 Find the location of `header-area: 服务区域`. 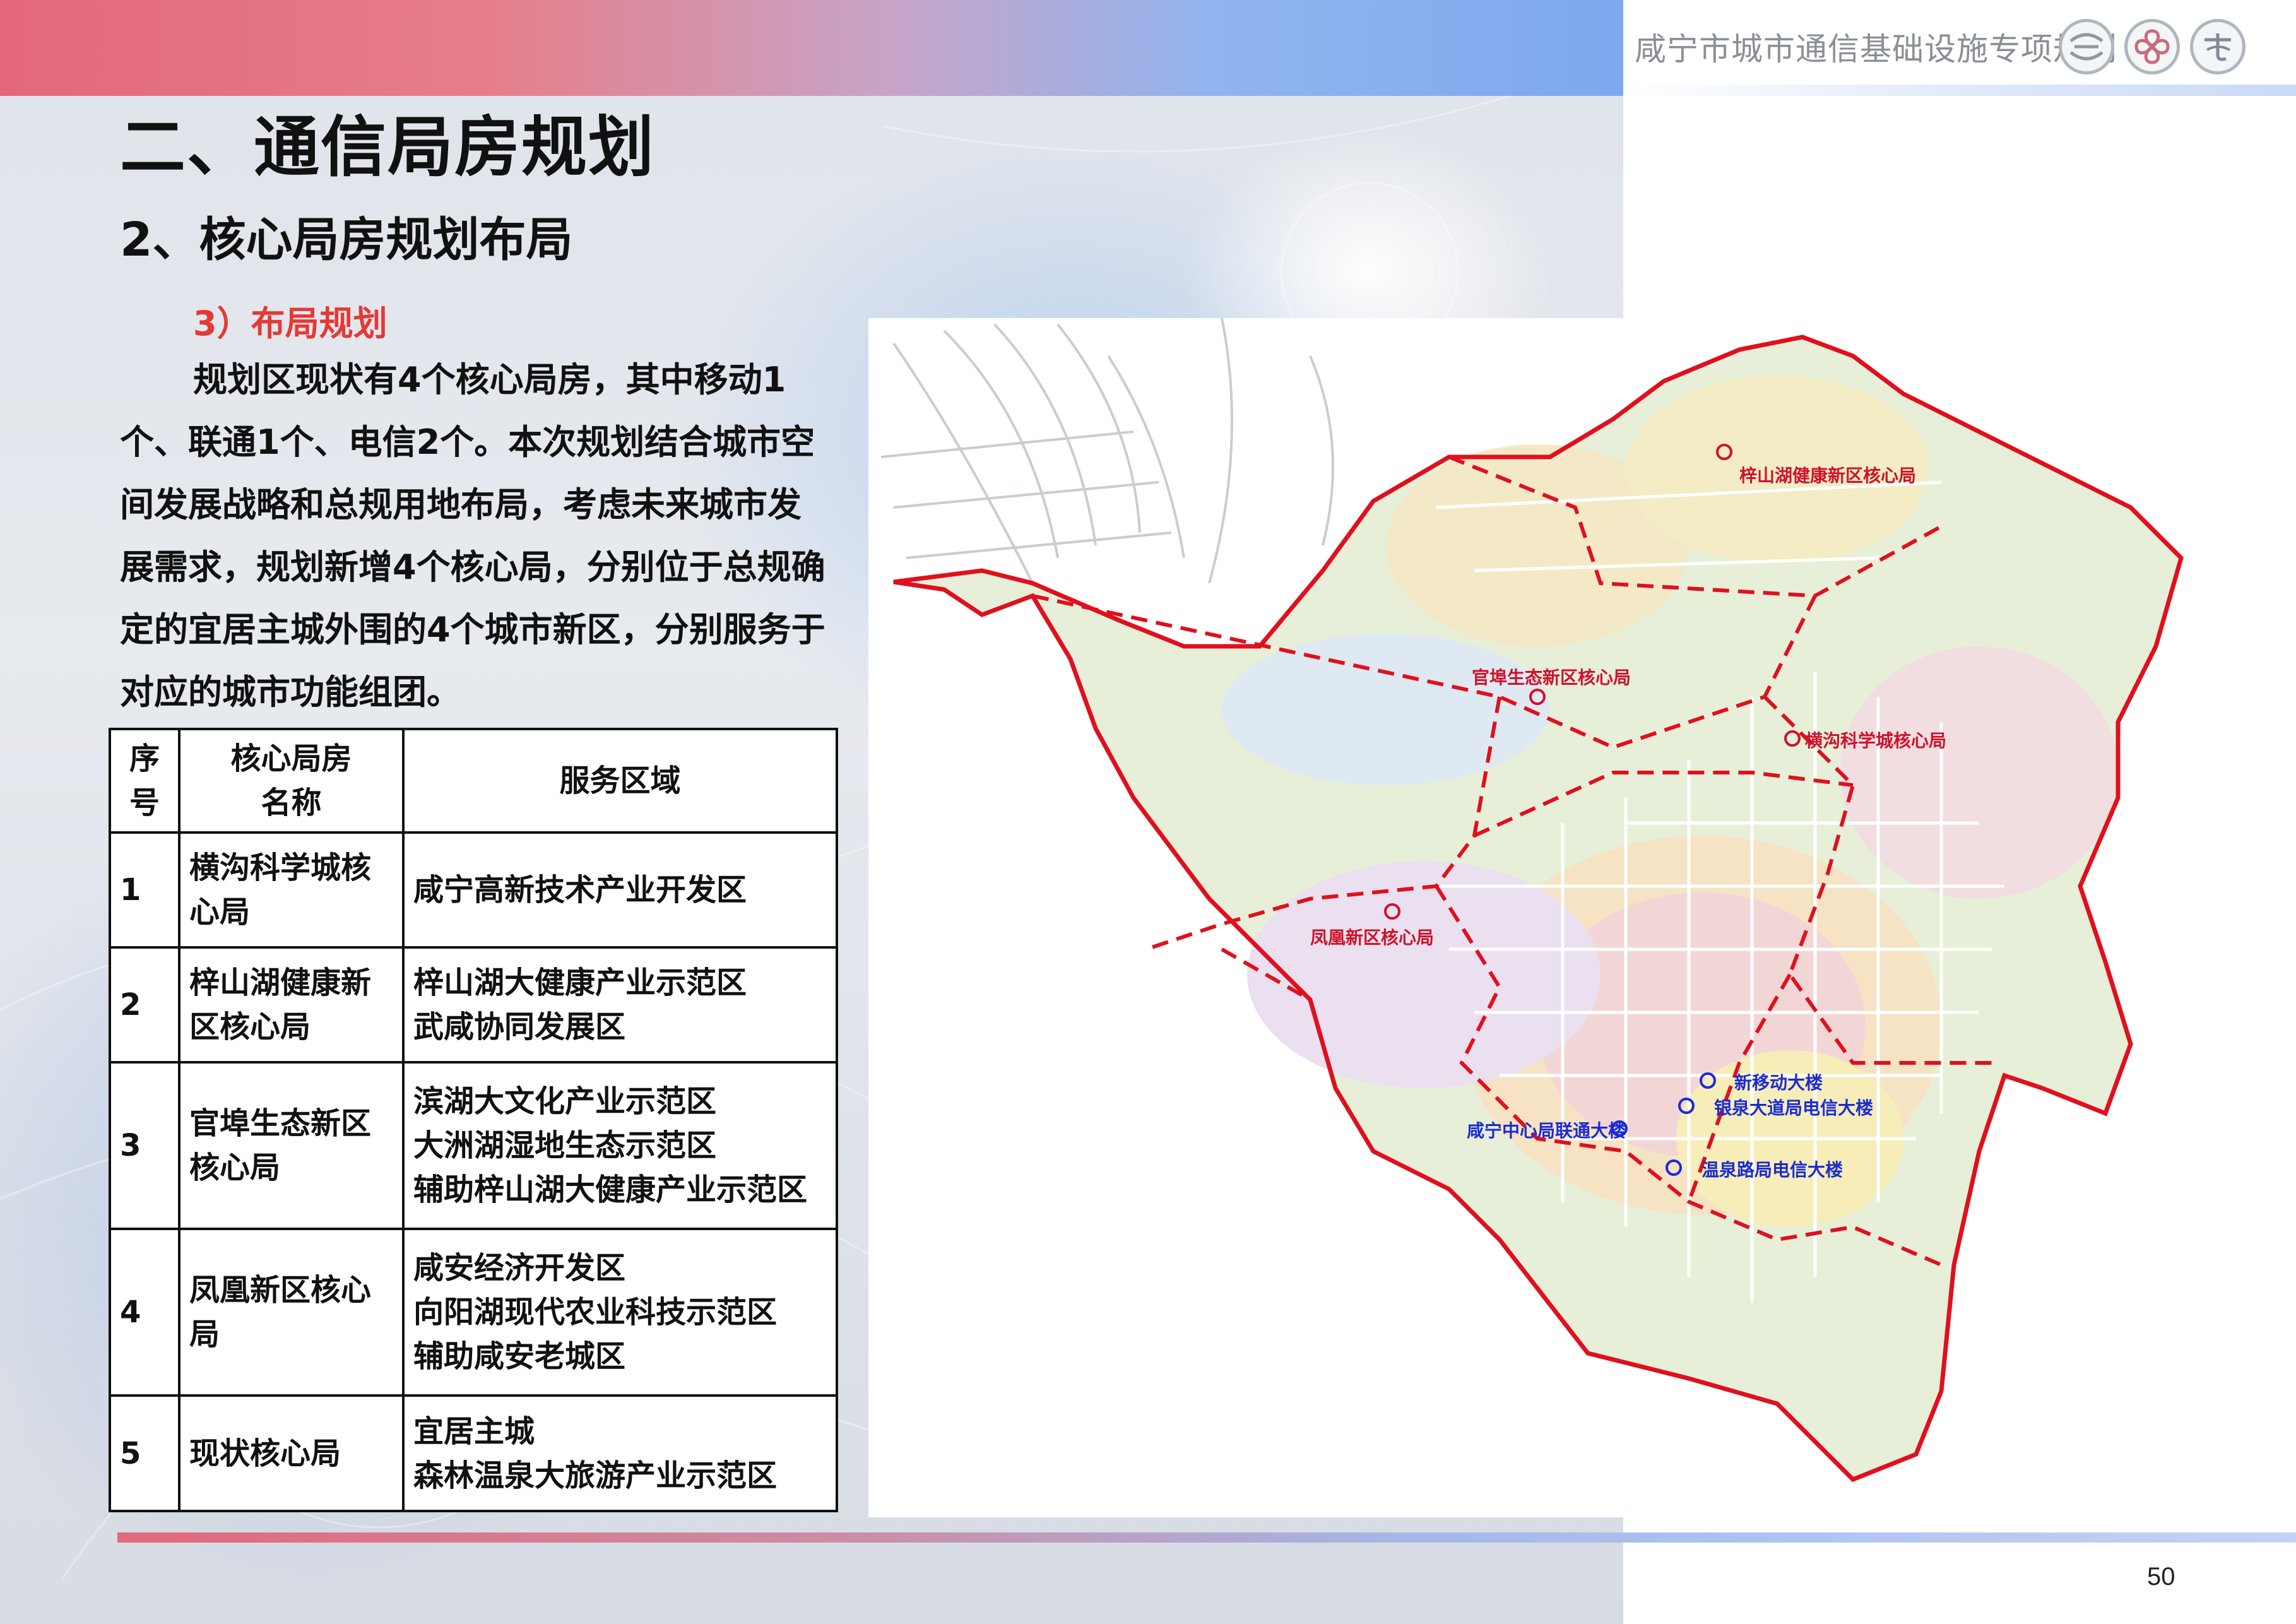

header-area: 服务区域 is located at coordinates (620, 781).